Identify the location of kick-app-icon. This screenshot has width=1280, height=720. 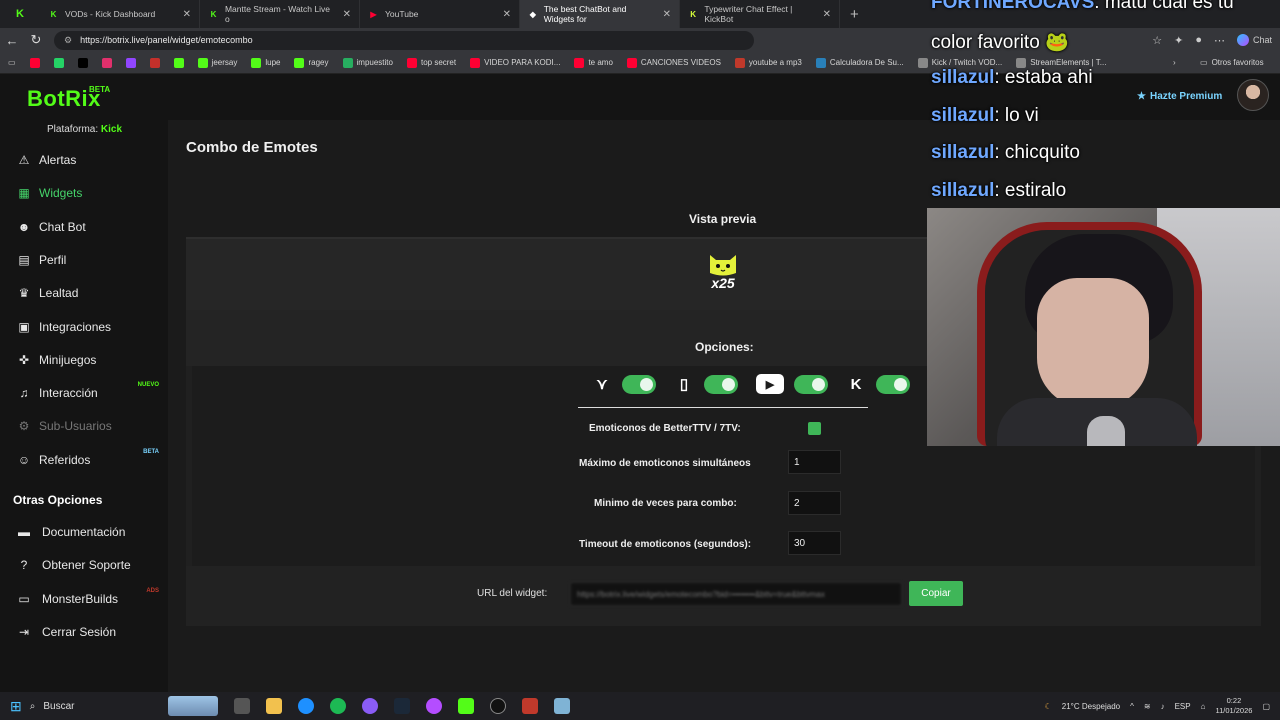
(465, 706).